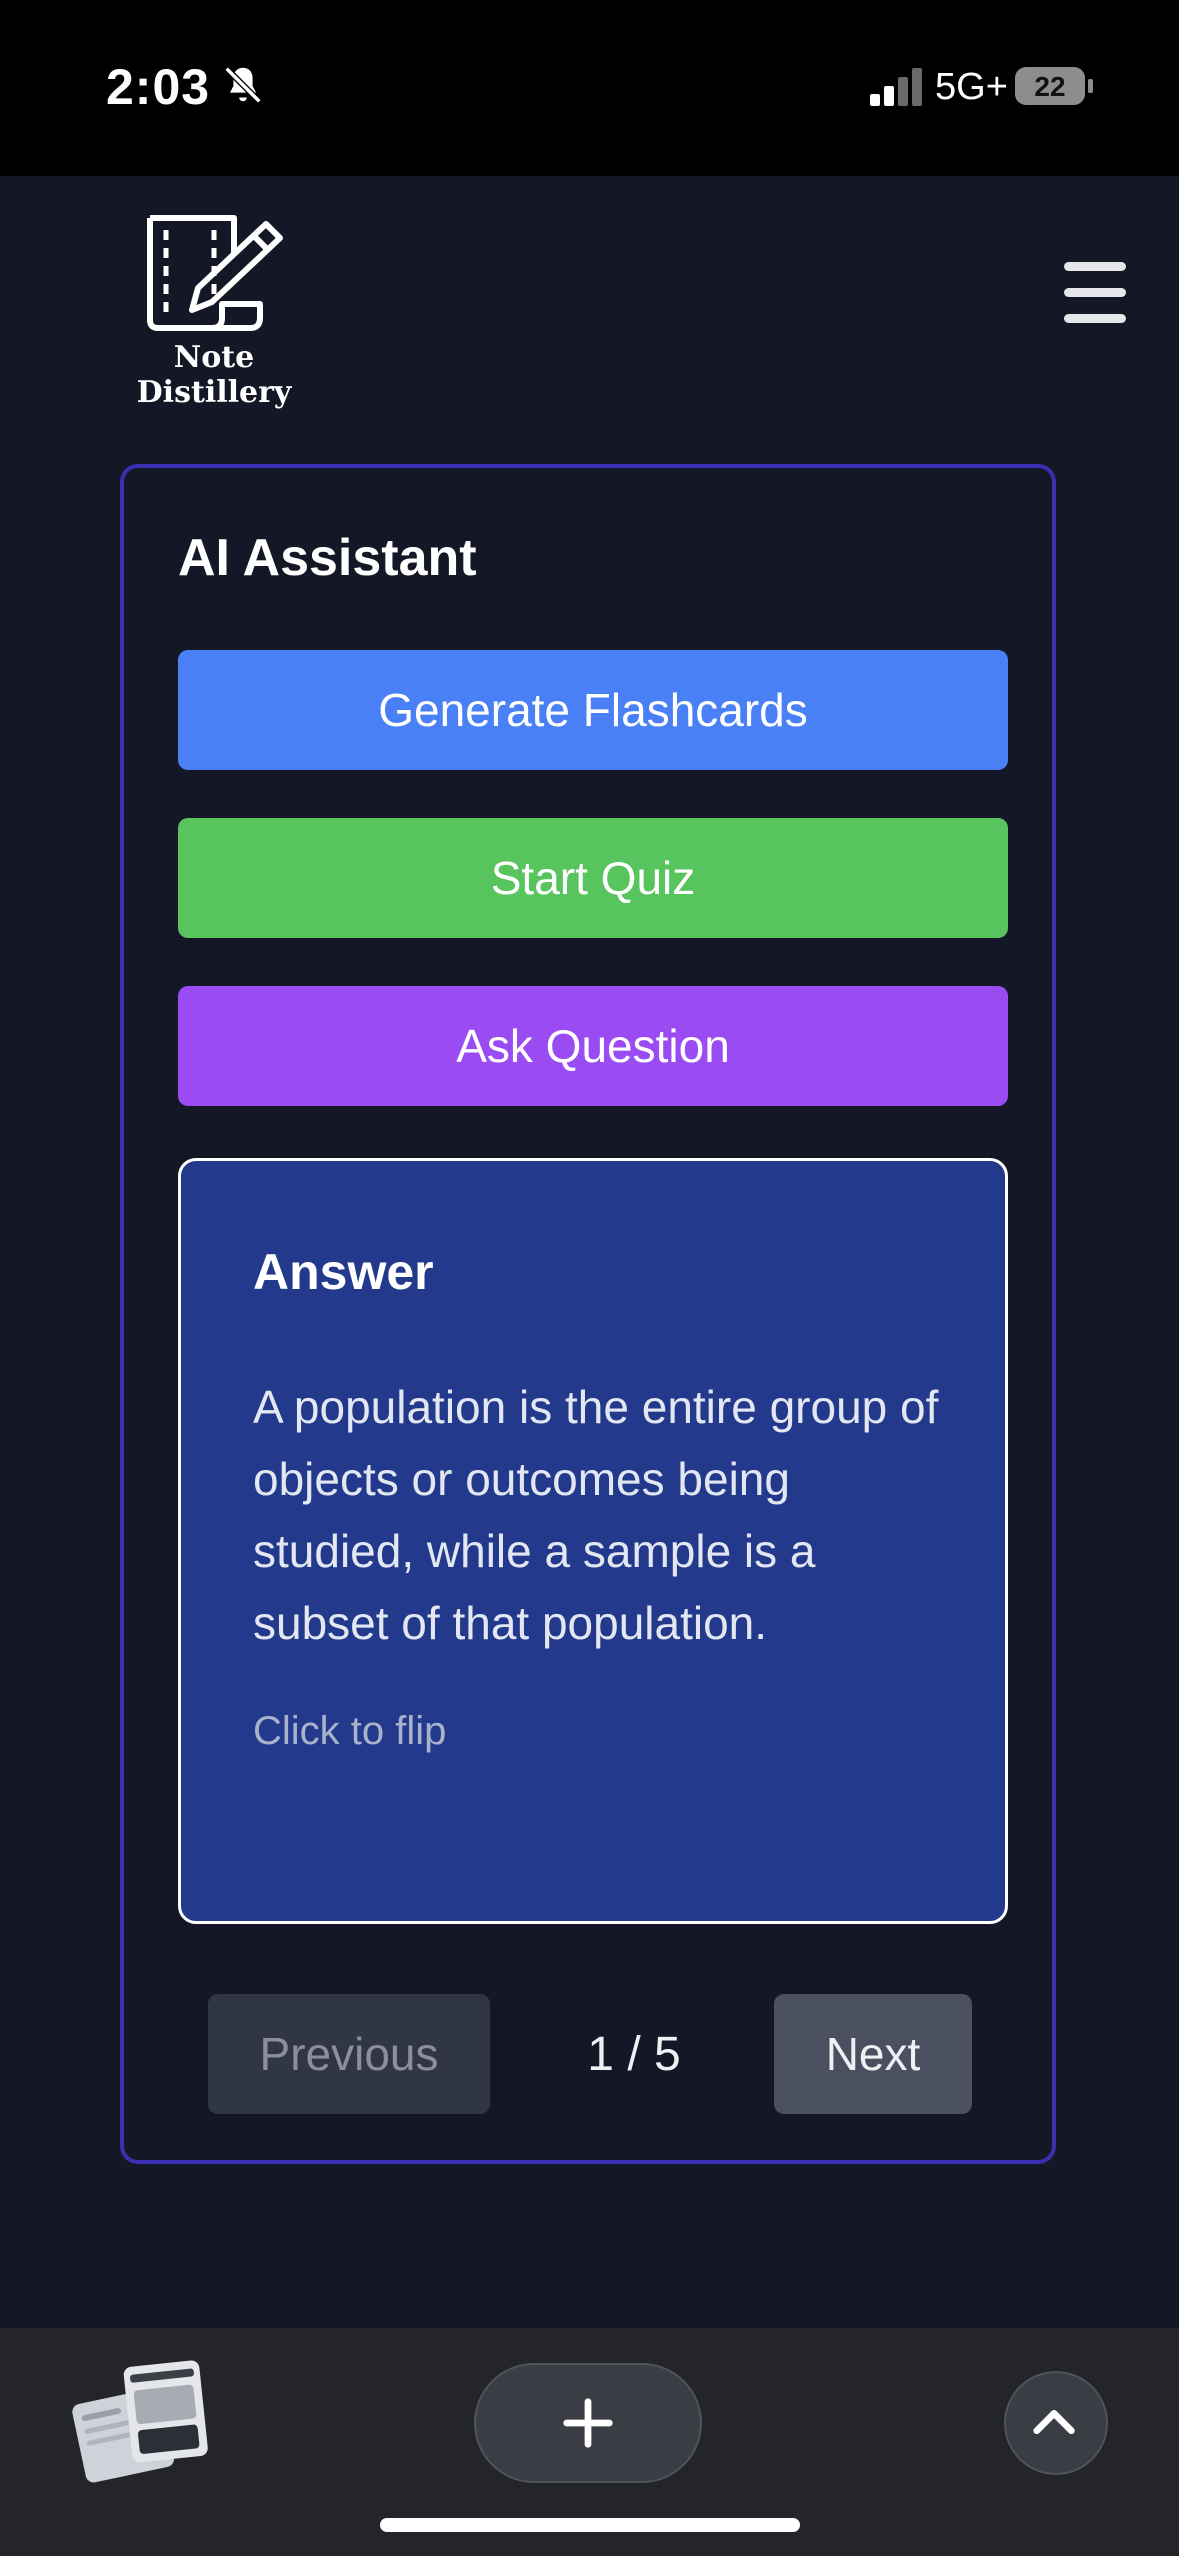 The image size is (1179, 2556). Describe the element at coordinates (158, 87) in the screenshot. I see `status-time: 2:03` at that location.